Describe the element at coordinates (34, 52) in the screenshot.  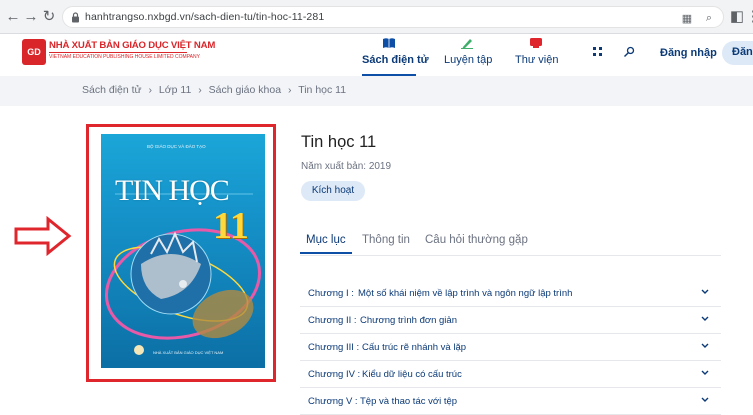
I see `logo-badge: GD` at that location.